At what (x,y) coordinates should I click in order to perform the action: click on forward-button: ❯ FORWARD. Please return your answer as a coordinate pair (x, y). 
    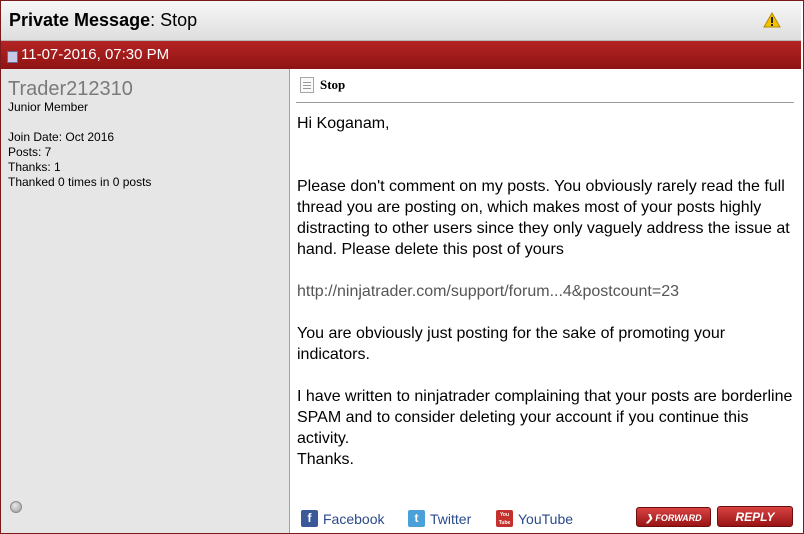
    Looking at the image, I should click on (673, 517).